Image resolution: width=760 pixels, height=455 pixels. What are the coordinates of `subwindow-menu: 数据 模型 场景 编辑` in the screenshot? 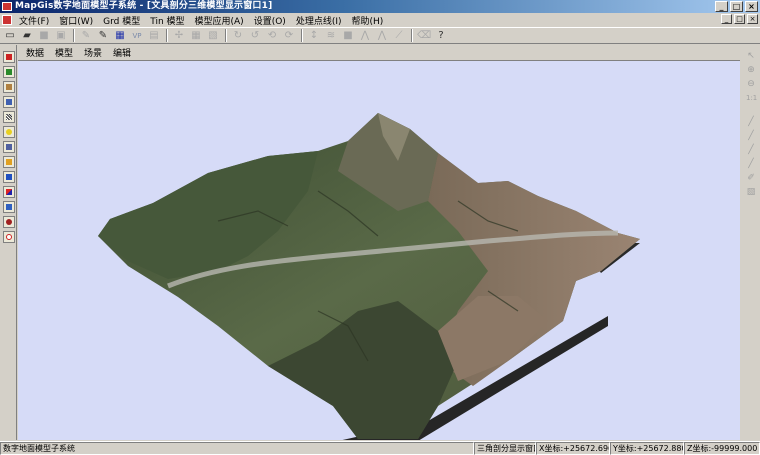 It's located at (379, 52).